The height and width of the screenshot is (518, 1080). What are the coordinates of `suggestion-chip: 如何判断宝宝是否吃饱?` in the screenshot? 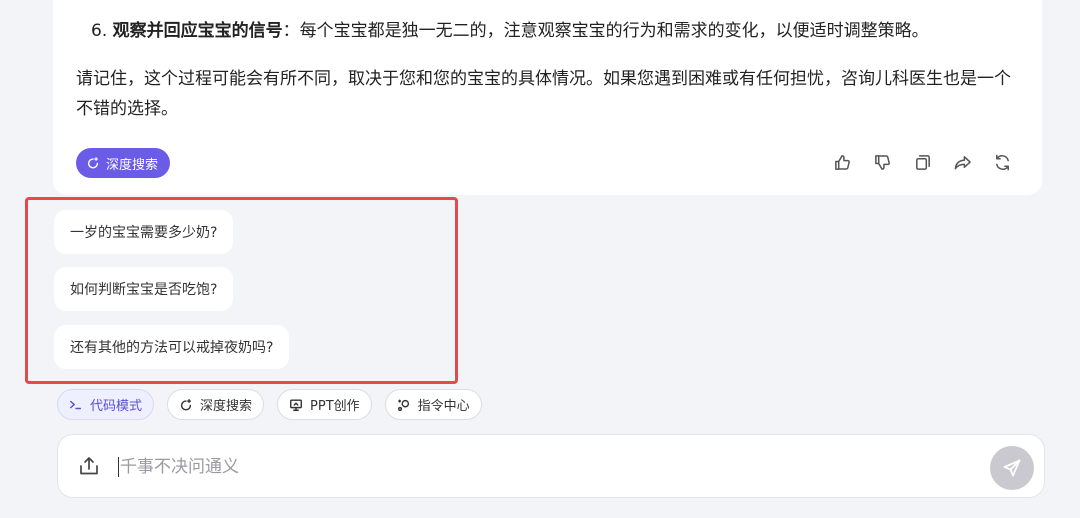 It's located at (144, 289).